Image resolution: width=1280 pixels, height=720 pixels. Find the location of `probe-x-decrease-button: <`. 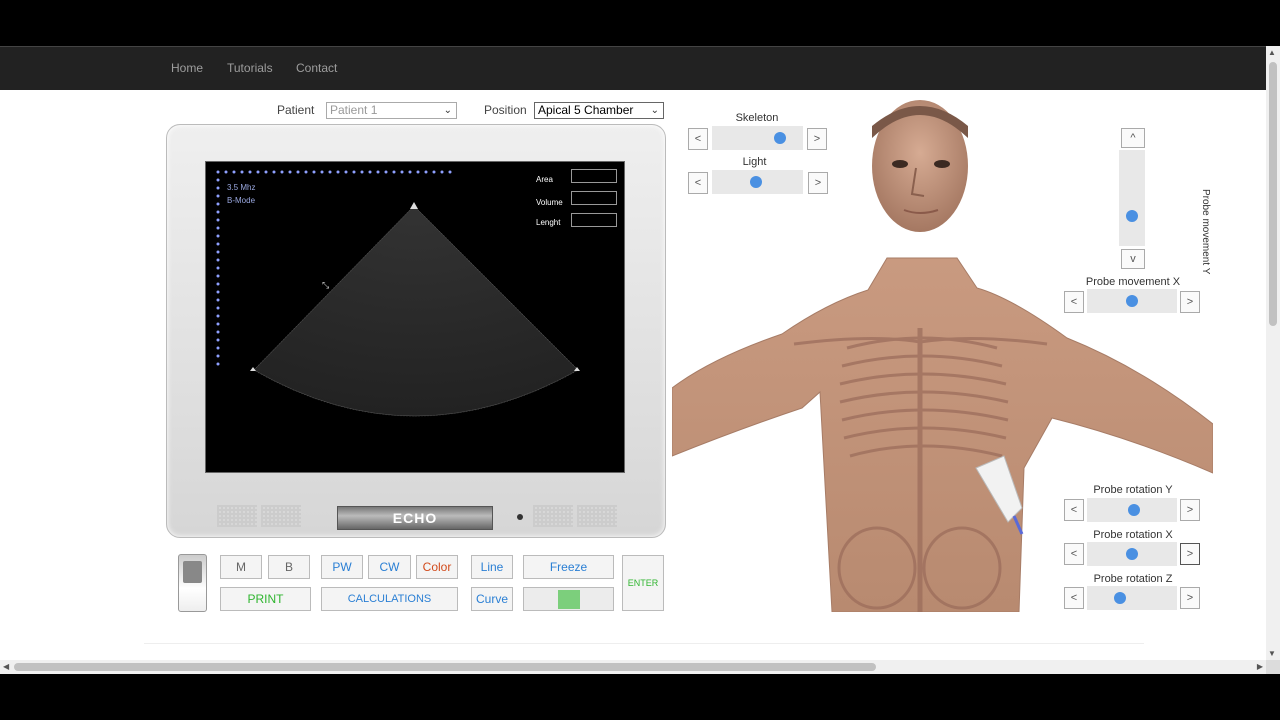

probe-x-decrease-button: < is located at coordinates (1074, 302).